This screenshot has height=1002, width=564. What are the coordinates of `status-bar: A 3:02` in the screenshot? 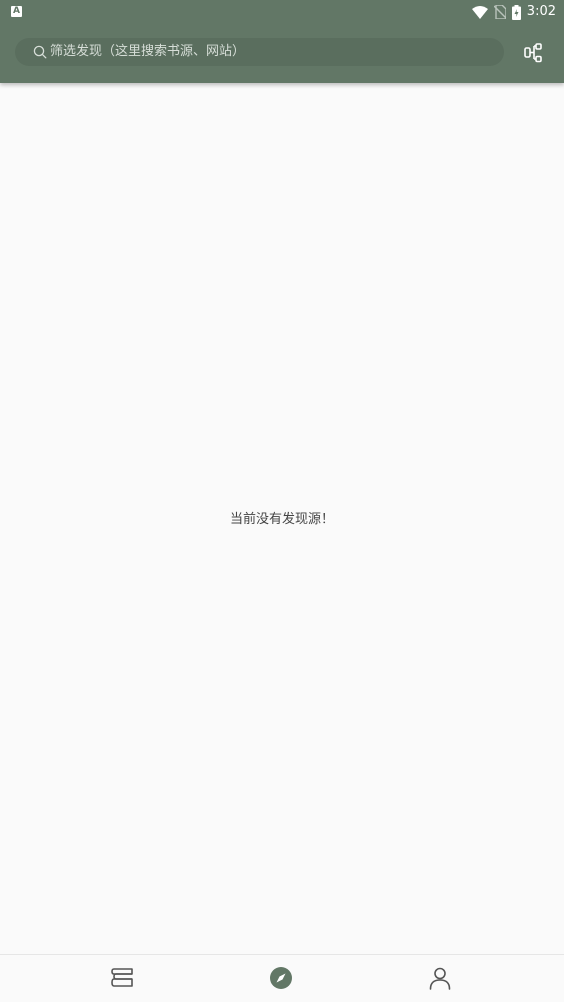 It's located at (282, 12).